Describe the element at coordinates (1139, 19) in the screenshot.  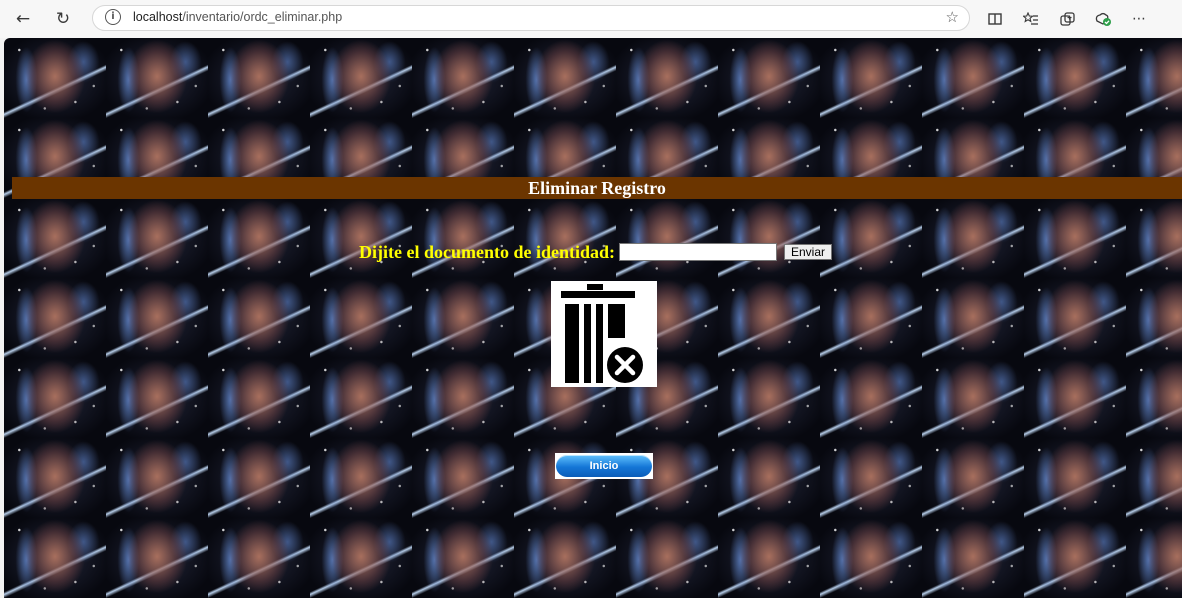
I see `more-icon: ⋯` at that location.